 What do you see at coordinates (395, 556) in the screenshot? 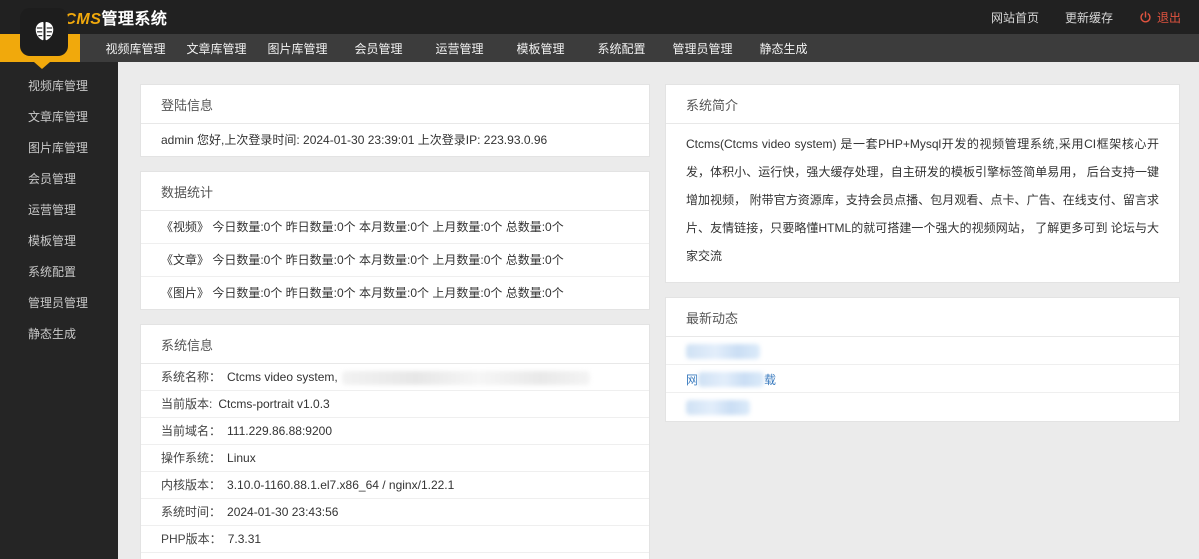
I see `sysinfo-row-mysql: Mysql版本：5.7.44-log` at bounding box center [395, 556].